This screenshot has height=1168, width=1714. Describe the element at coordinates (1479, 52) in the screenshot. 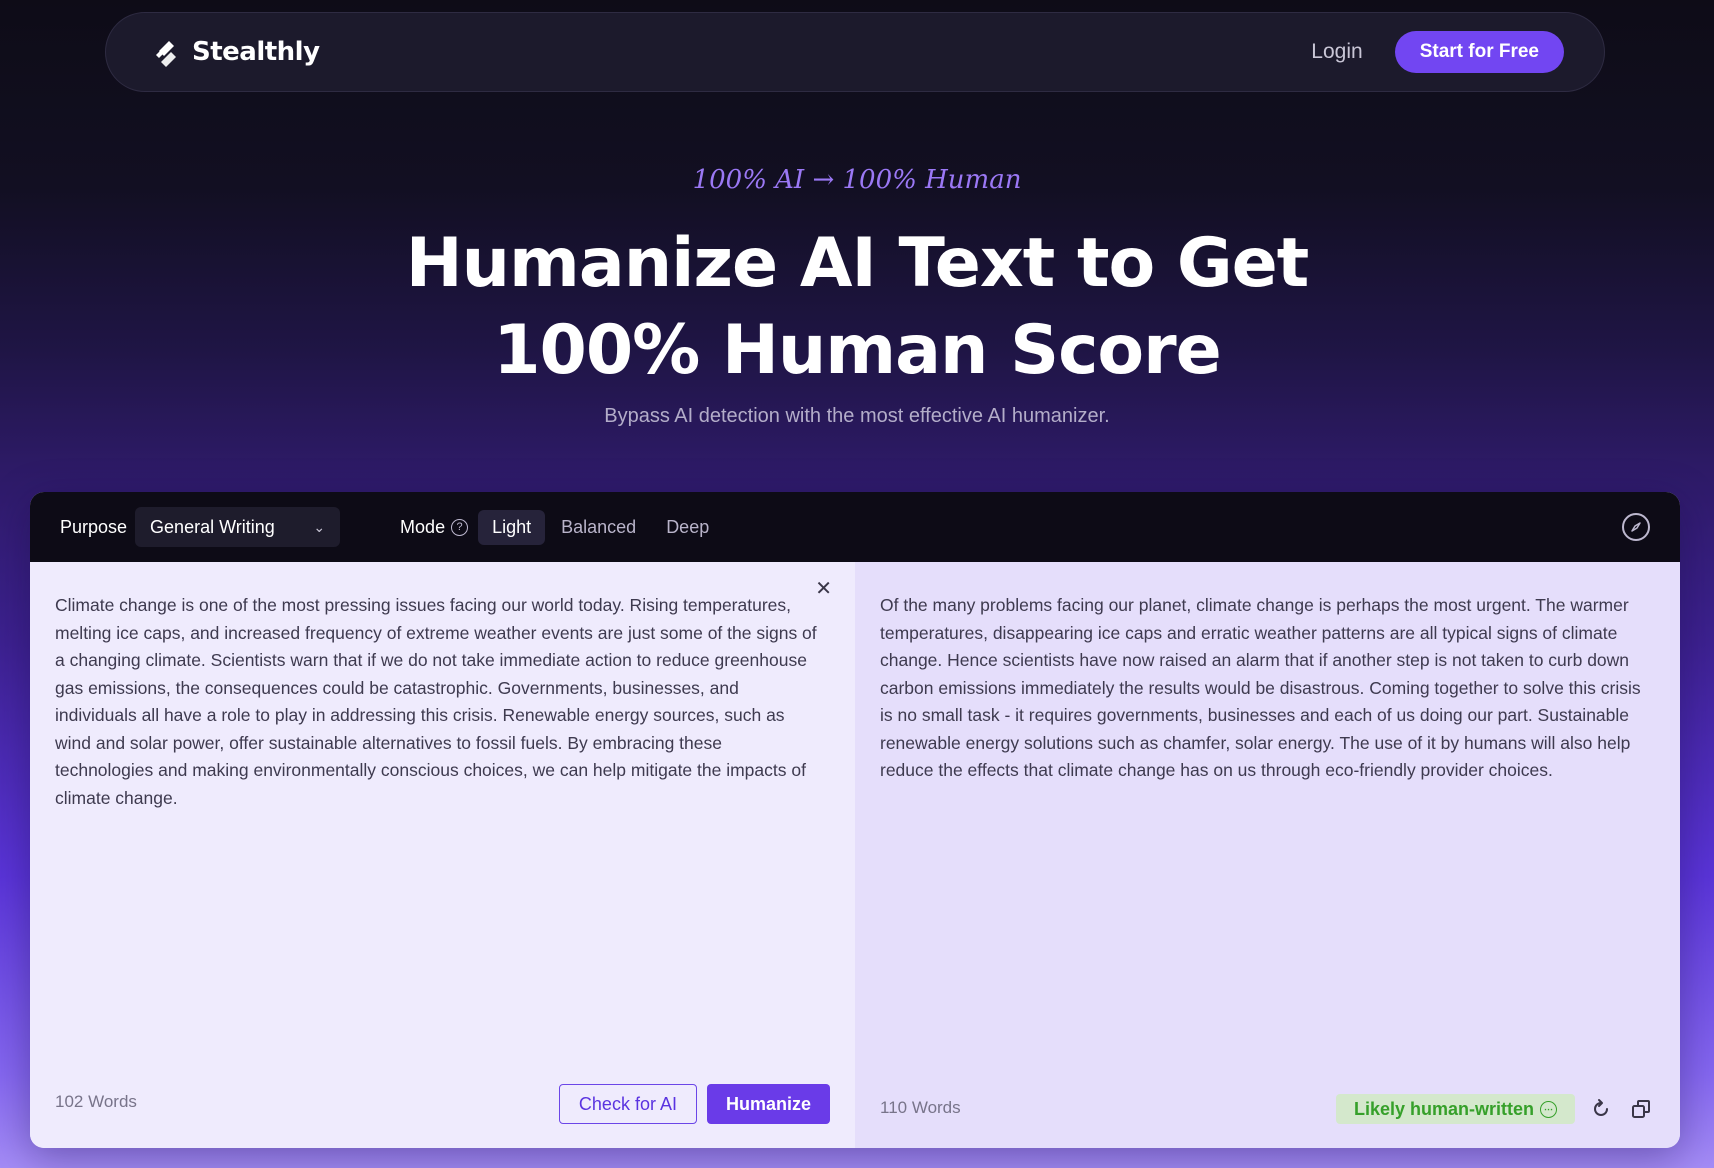

I see `start-for-free-button: Start for Free` at that location.